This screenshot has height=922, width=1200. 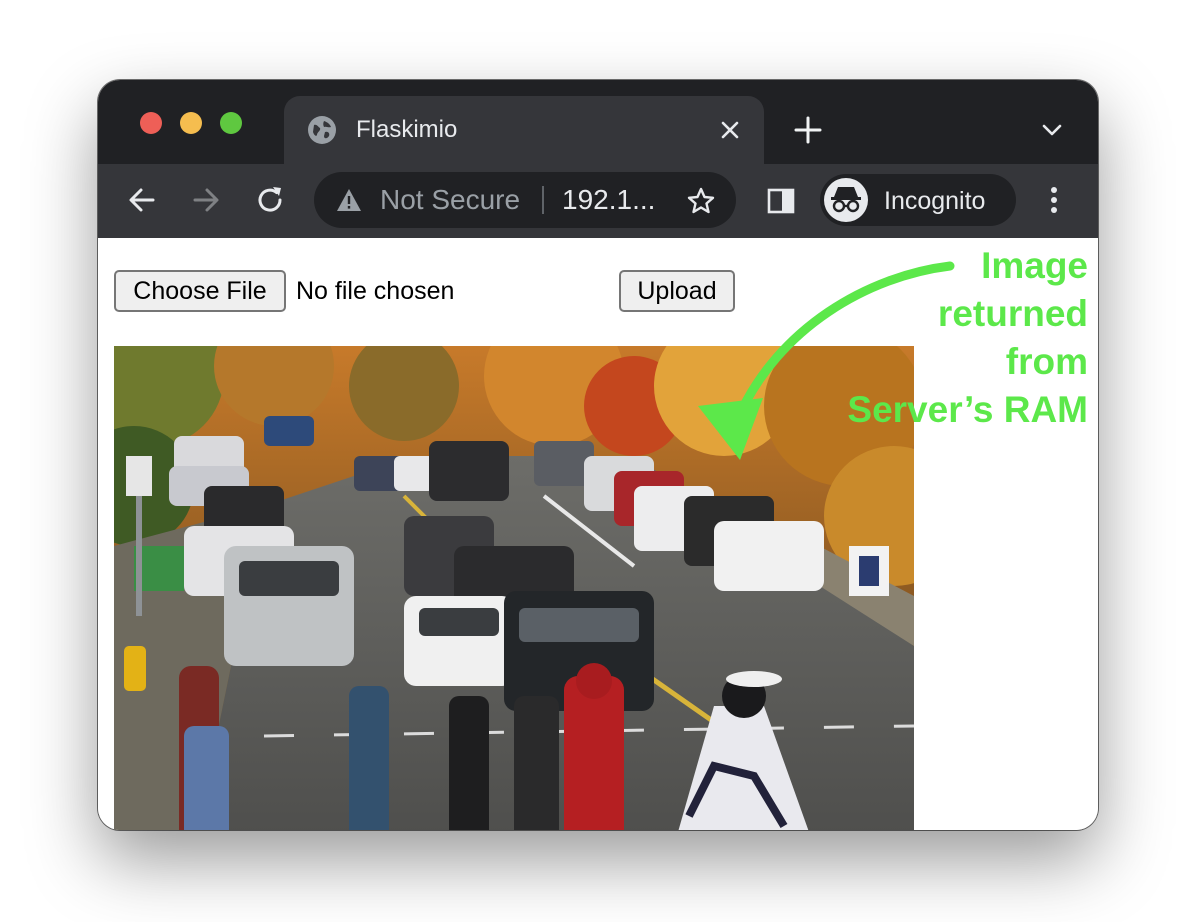 I want to click on omnibox-divider, so click(x=543, y=200).